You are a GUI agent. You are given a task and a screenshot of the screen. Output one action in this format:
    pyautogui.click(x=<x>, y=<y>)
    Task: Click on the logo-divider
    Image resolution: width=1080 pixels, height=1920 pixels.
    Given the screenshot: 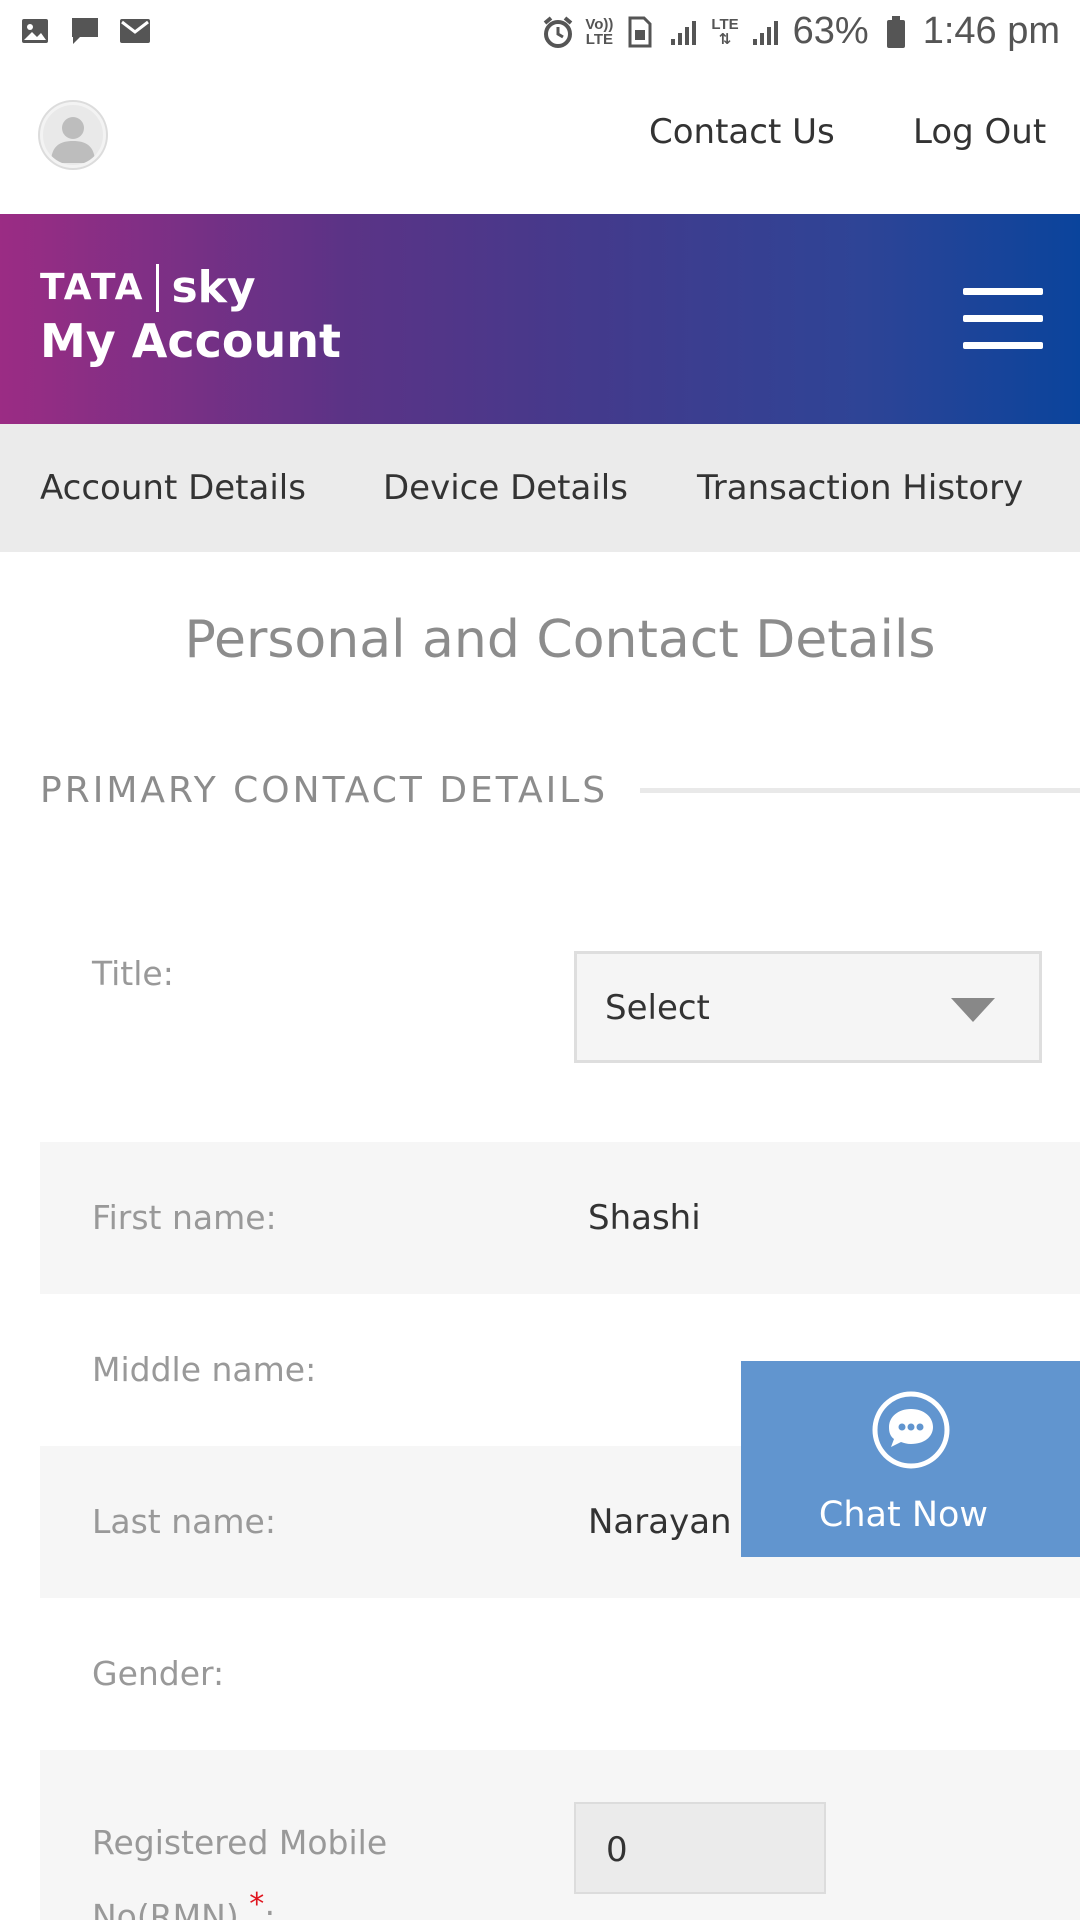 What is the action you would take?
    pyautogui.click(x=158, y=287)
    